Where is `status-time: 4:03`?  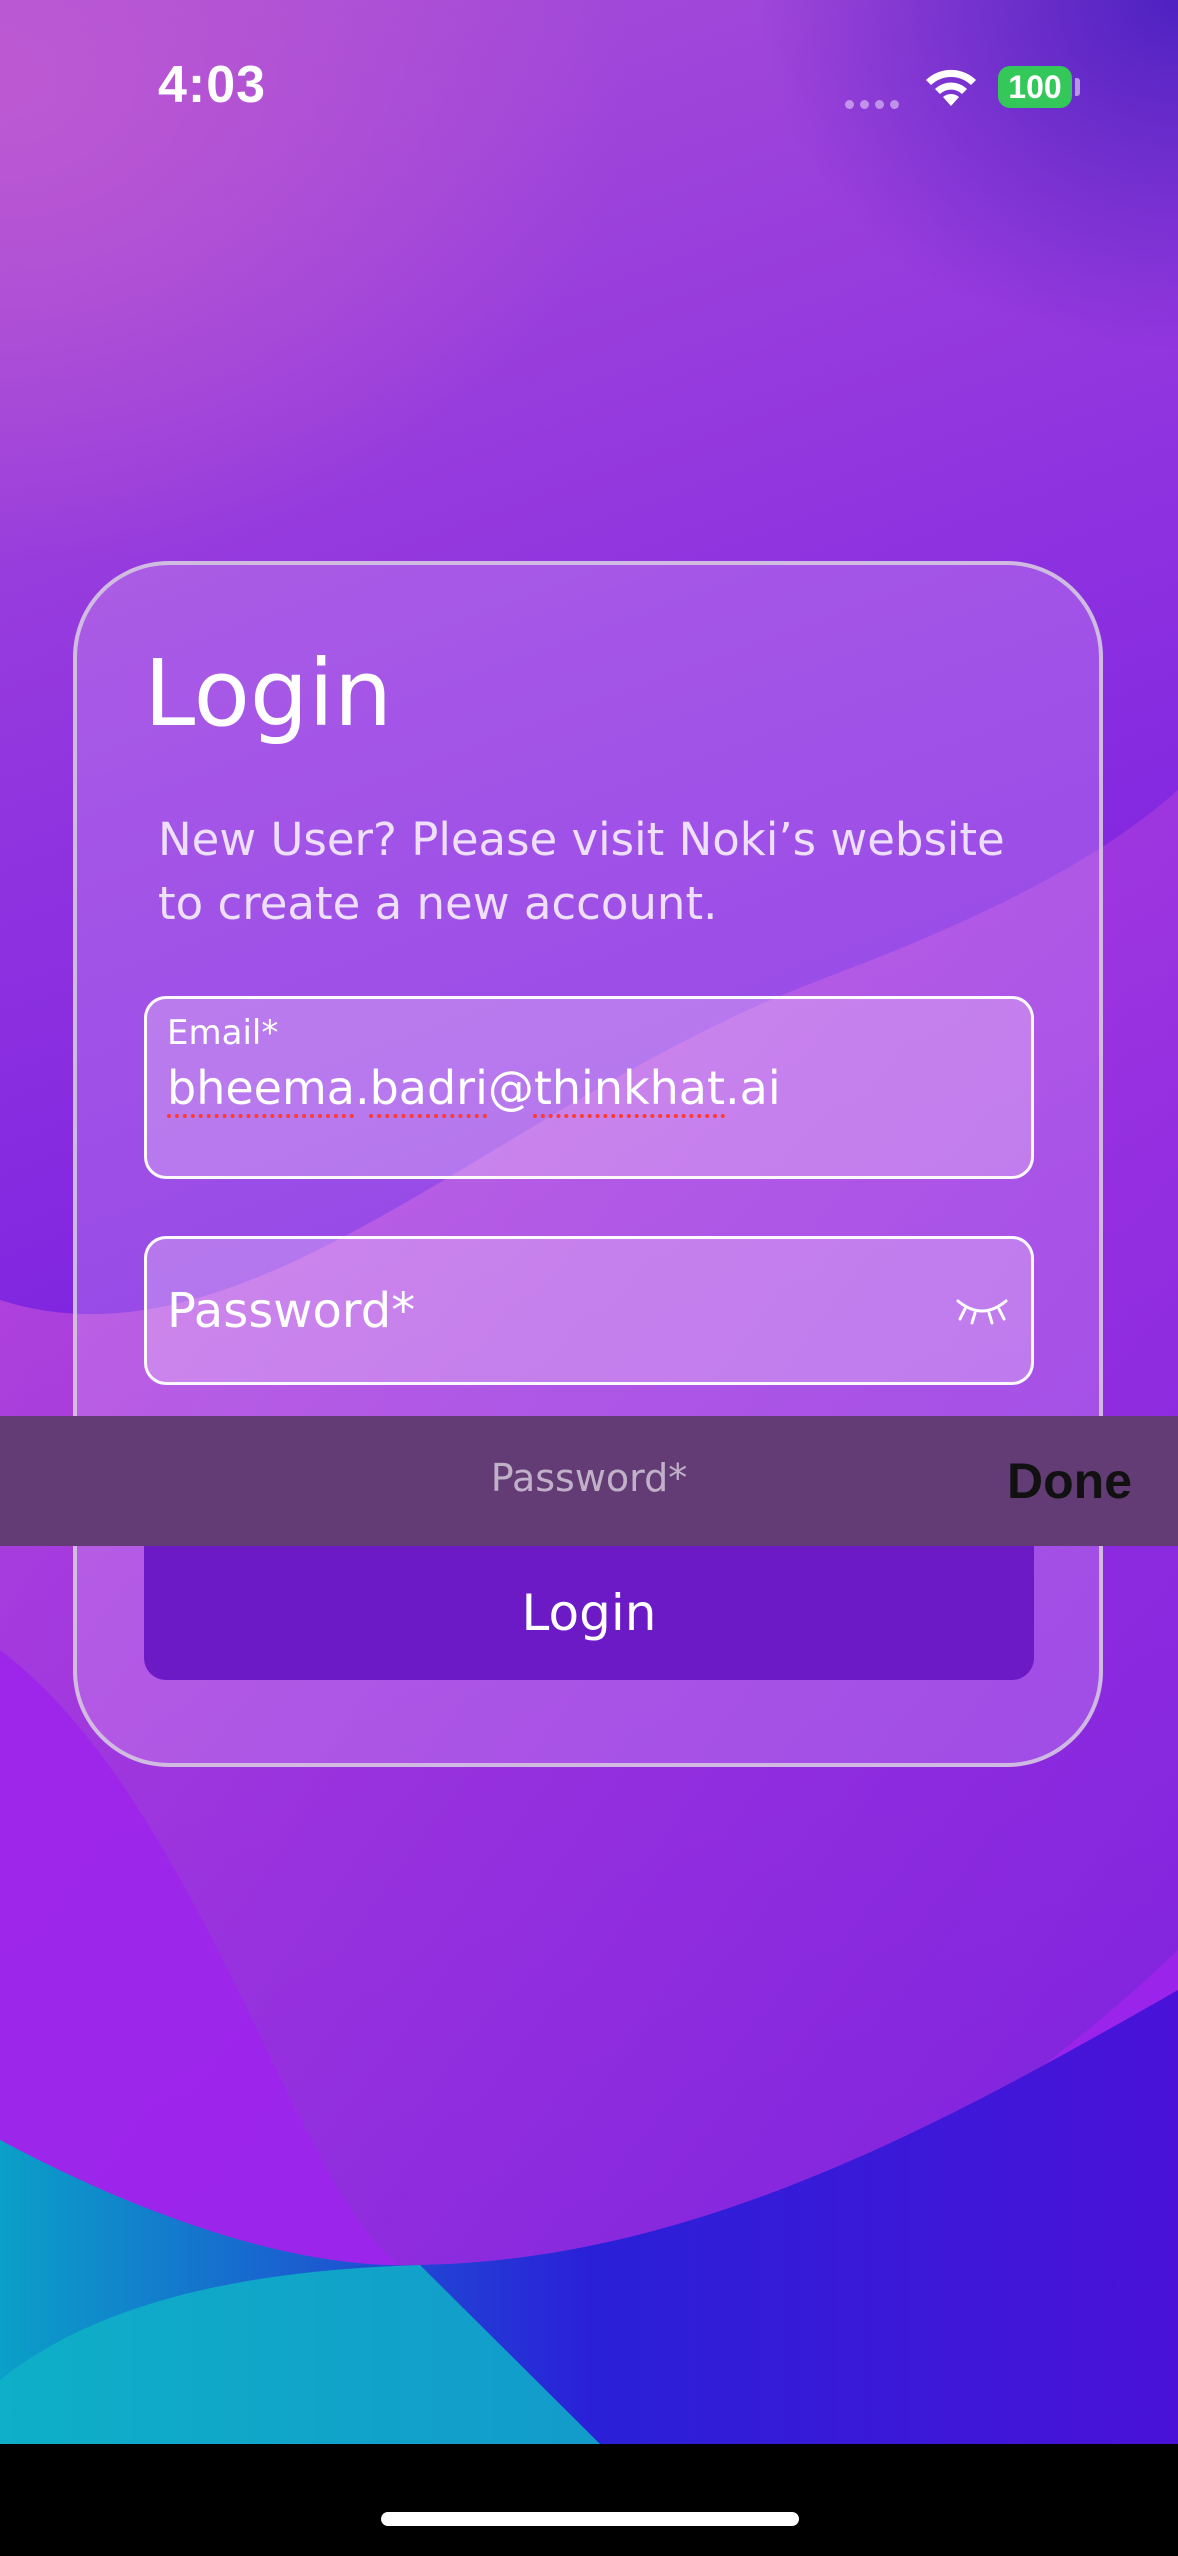 status-time: 4:03 is located at coordinates (212, 85).